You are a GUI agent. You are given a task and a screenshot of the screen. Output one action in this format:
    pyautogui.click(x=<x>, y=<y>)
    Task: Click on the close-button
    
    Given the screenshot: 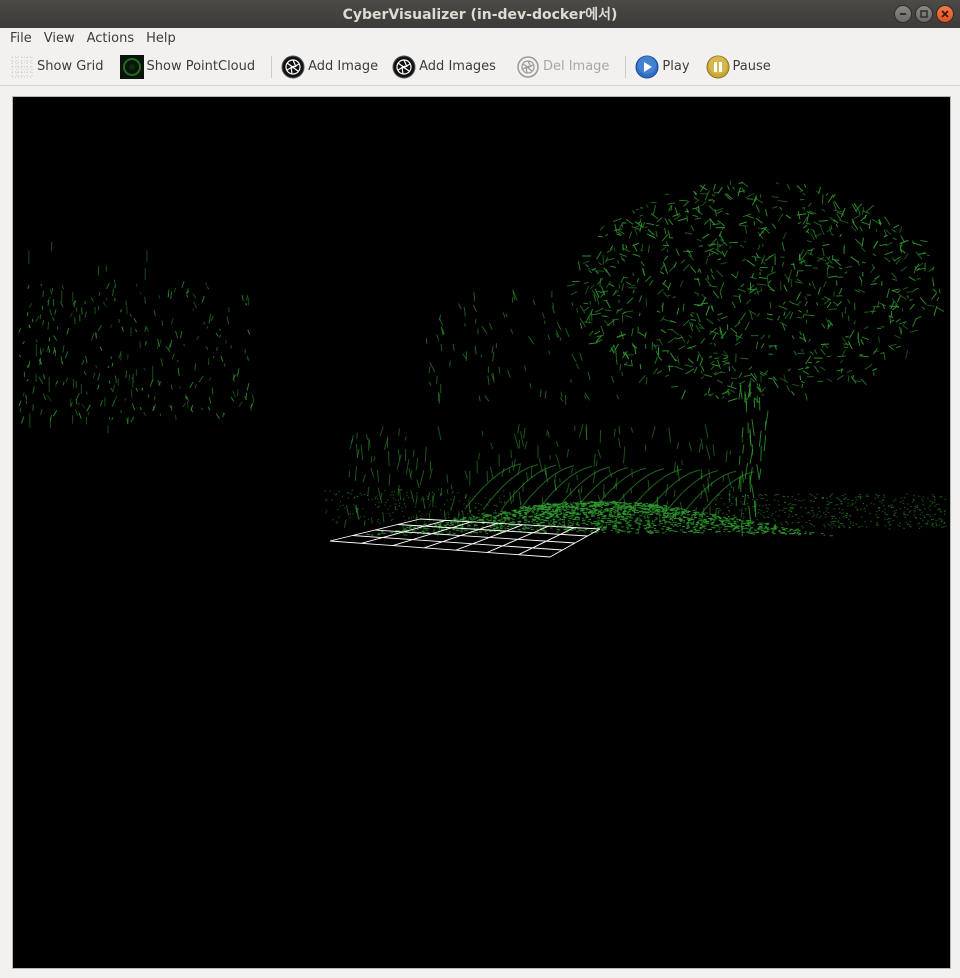 What is the action you would take?
    pyautogui.click(x=945, y=14)
    